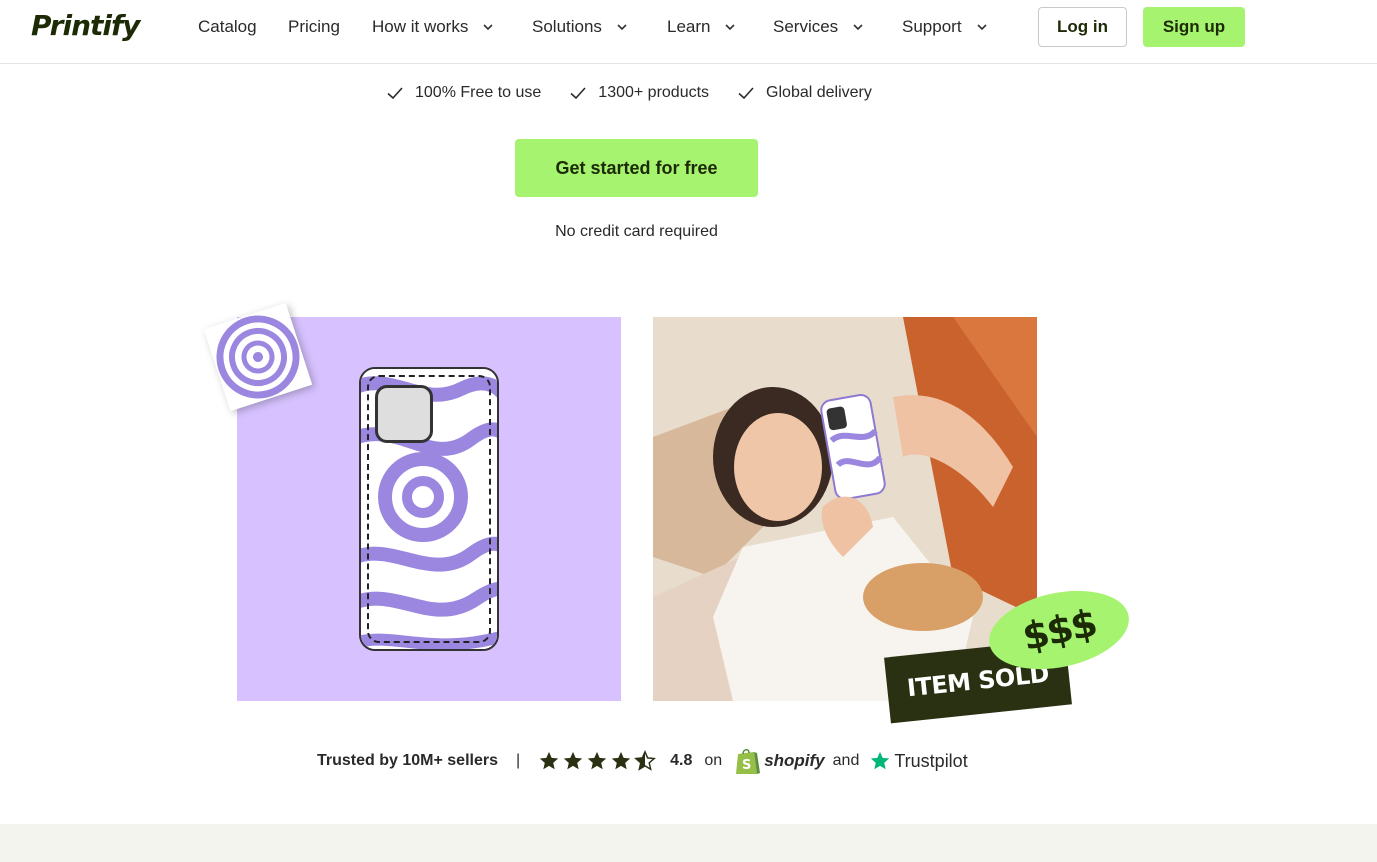  Describe the element at coordinates (931, 760) in the screenshot. I see `trustpilot-wordmark: Trustpilot` at that location.